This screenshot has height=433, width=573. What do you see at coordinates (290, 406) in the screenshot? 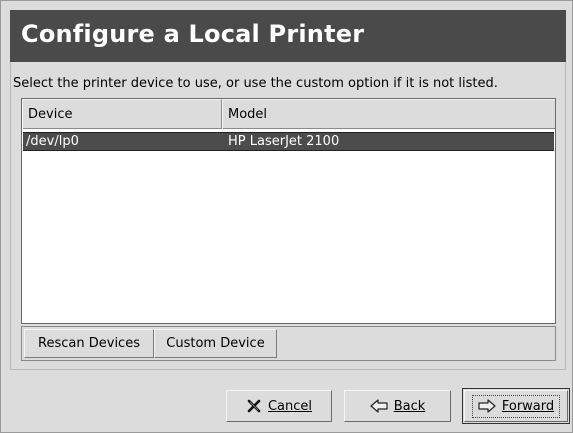
I see `cancel-label: Cancel` at bounding box center [290, 406].